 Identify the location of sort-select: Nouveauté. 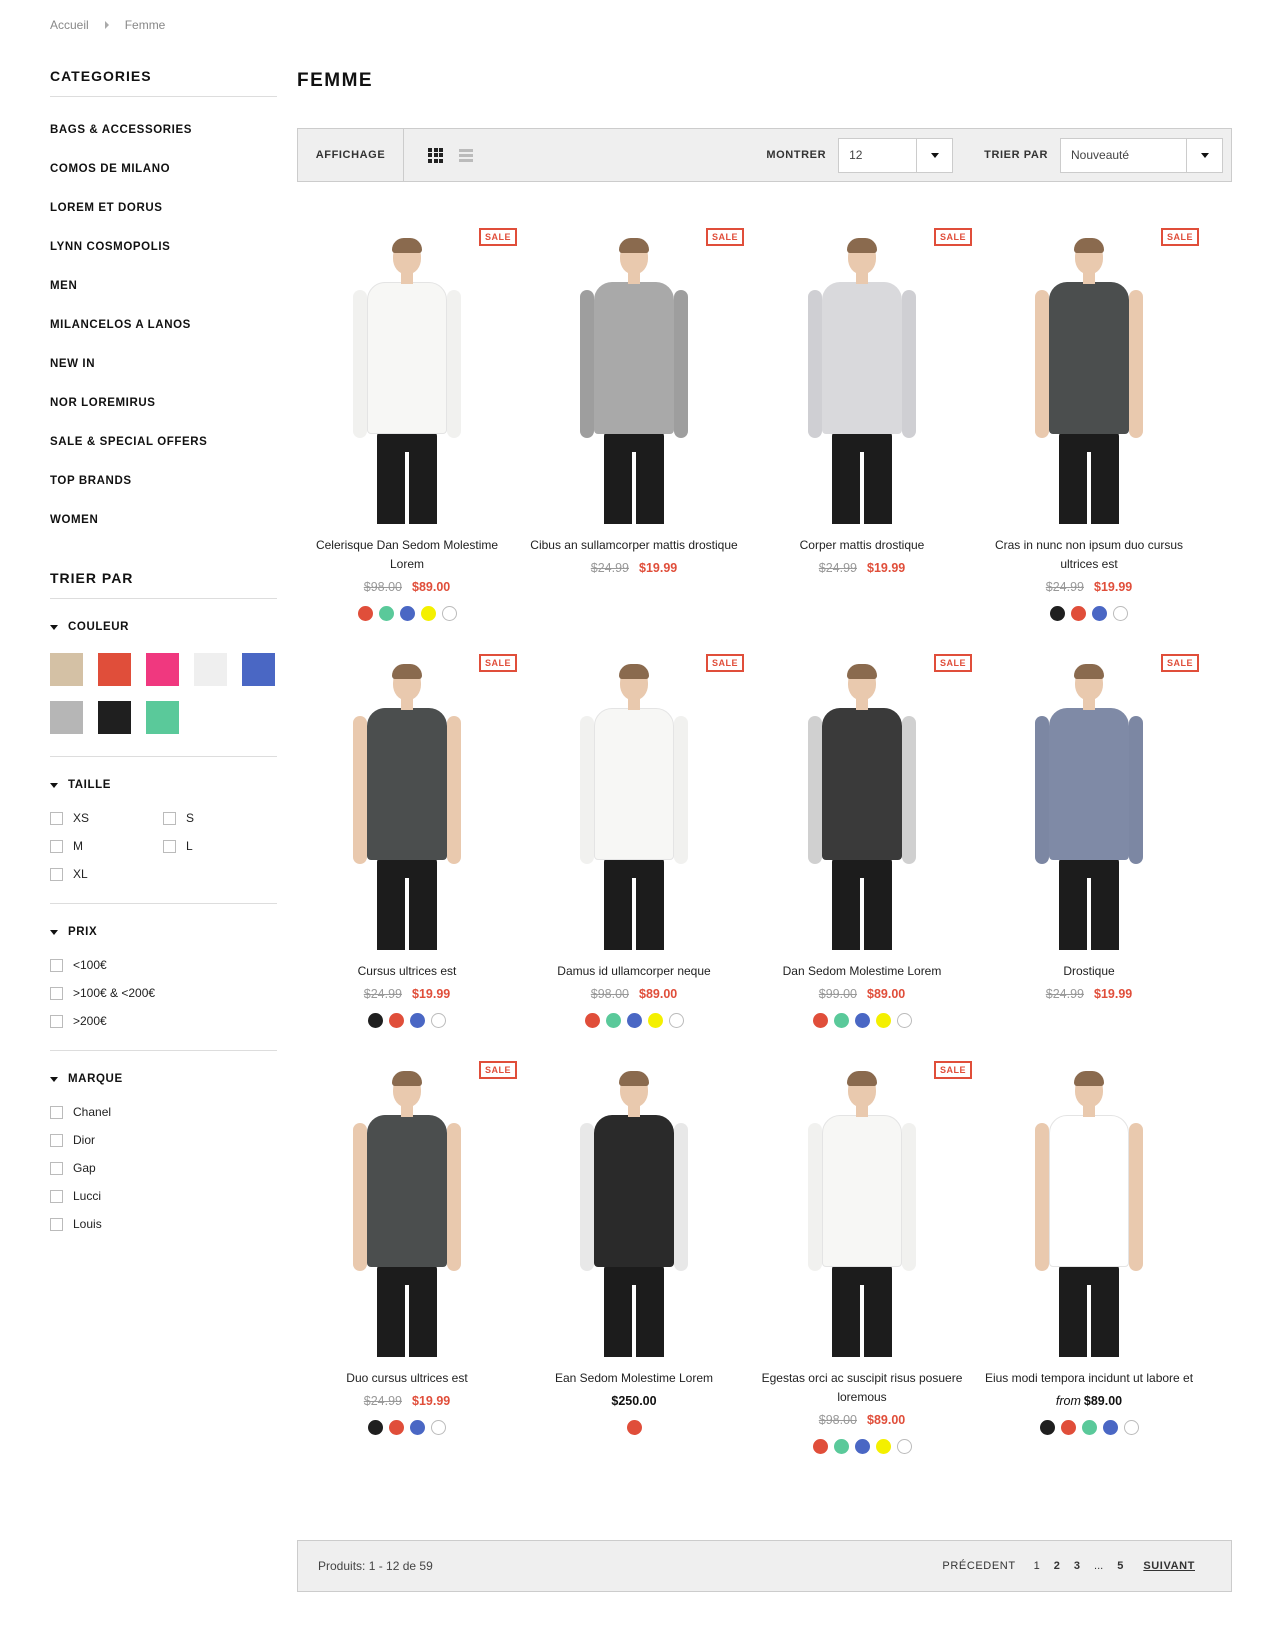
(1141, 155).